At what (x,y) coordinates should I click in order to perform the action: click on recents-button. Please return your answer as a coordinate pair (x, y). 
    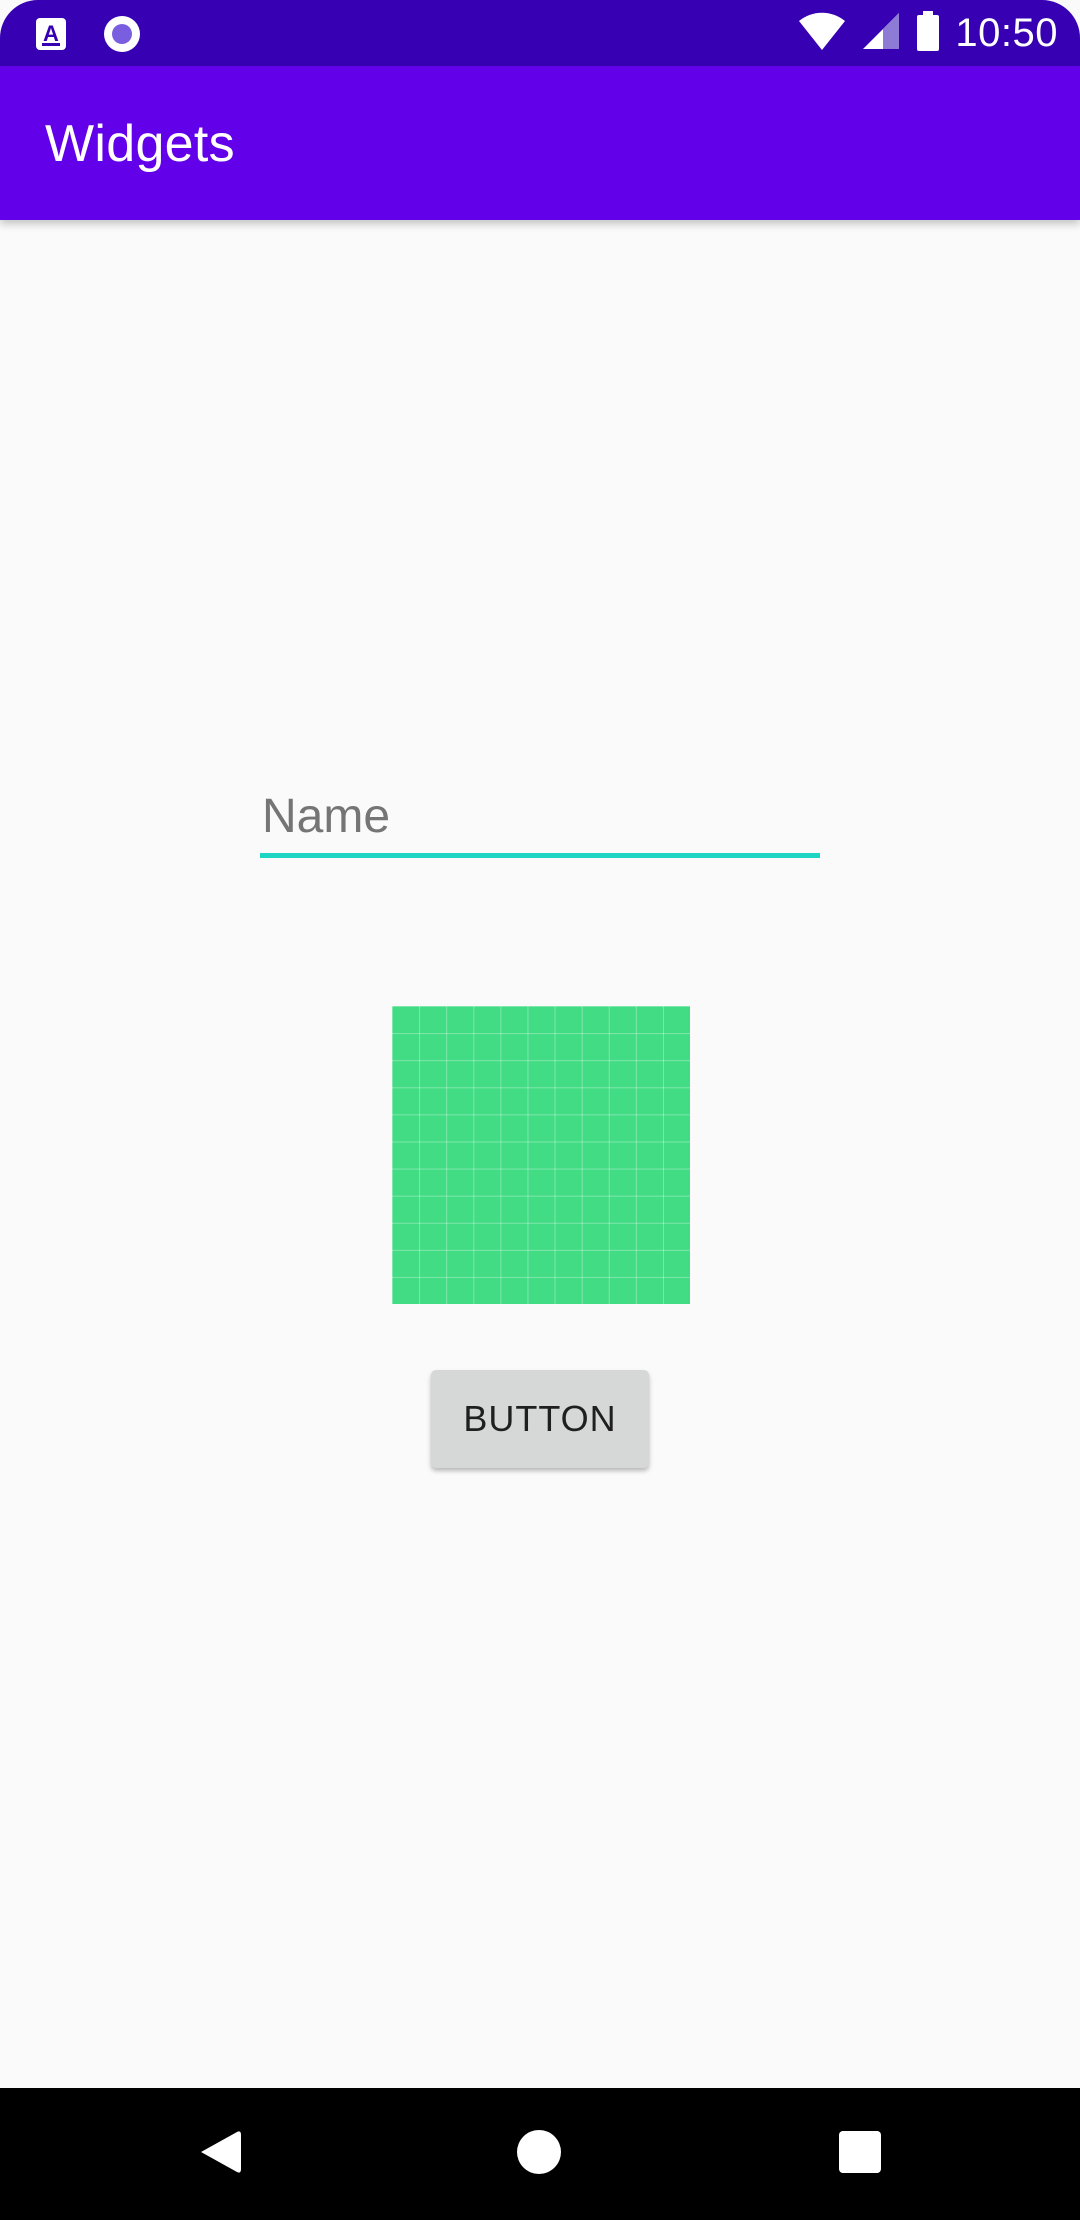
    Looking at the image, I should click on (860, 2154).